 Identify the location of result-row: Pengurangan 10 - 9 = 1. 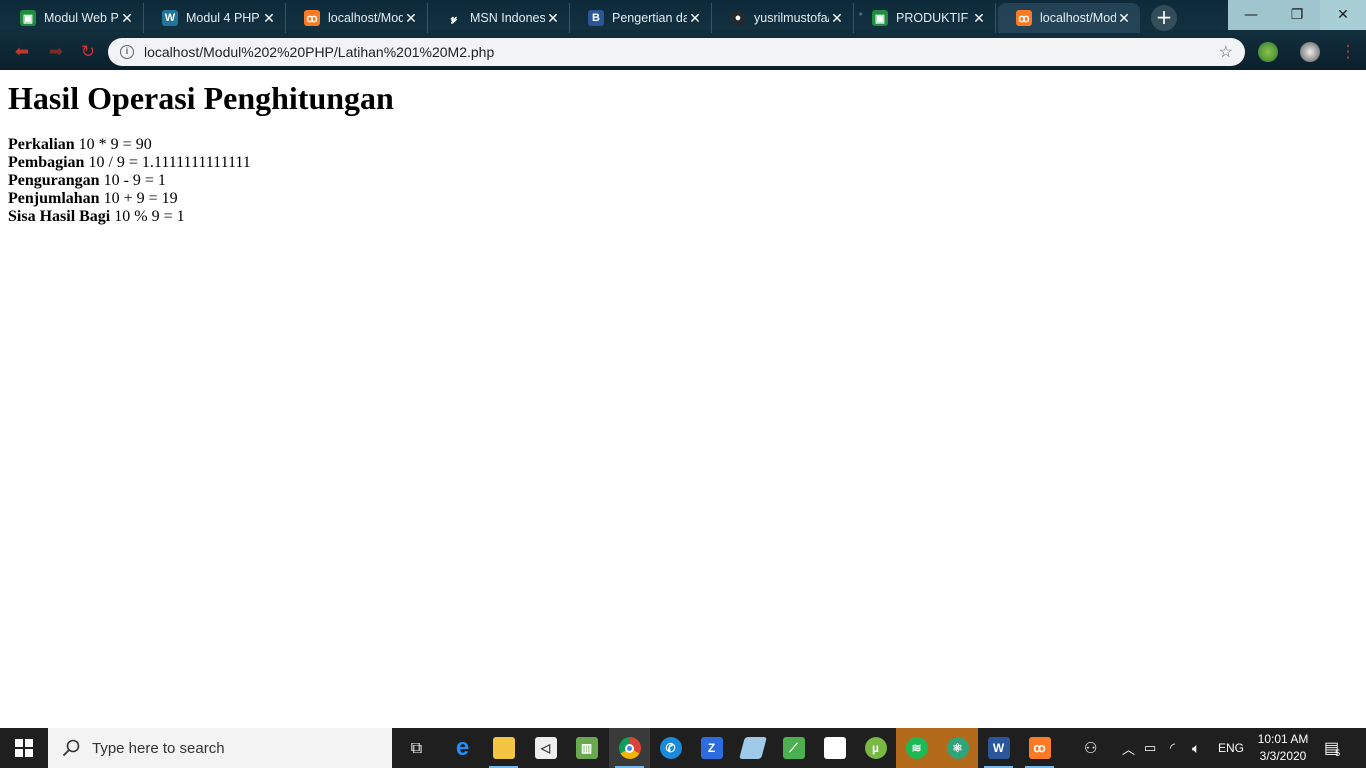
(129, 181).